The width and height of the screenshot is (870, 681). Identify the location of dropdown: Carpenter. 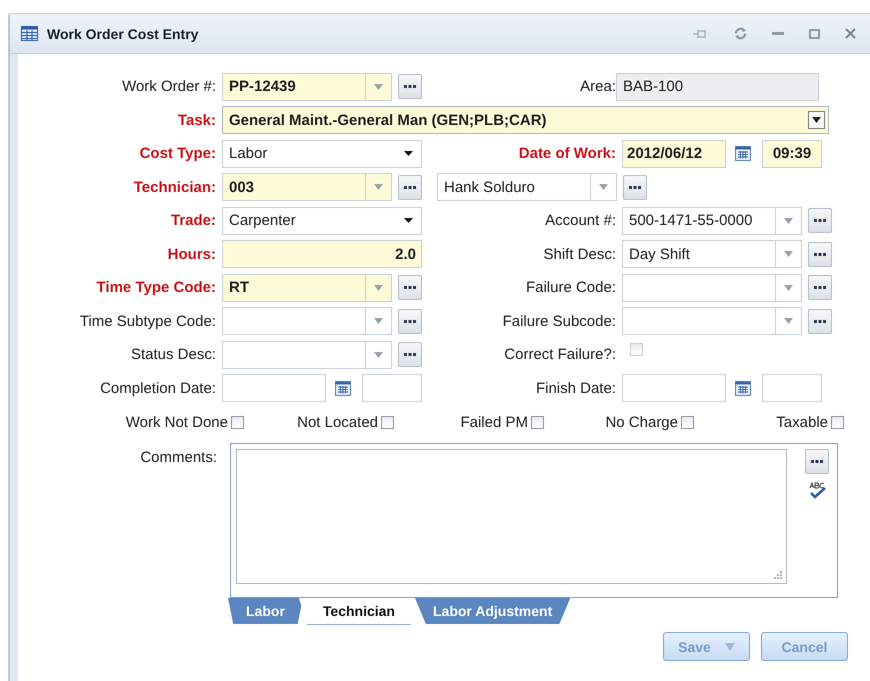
(322, 220).